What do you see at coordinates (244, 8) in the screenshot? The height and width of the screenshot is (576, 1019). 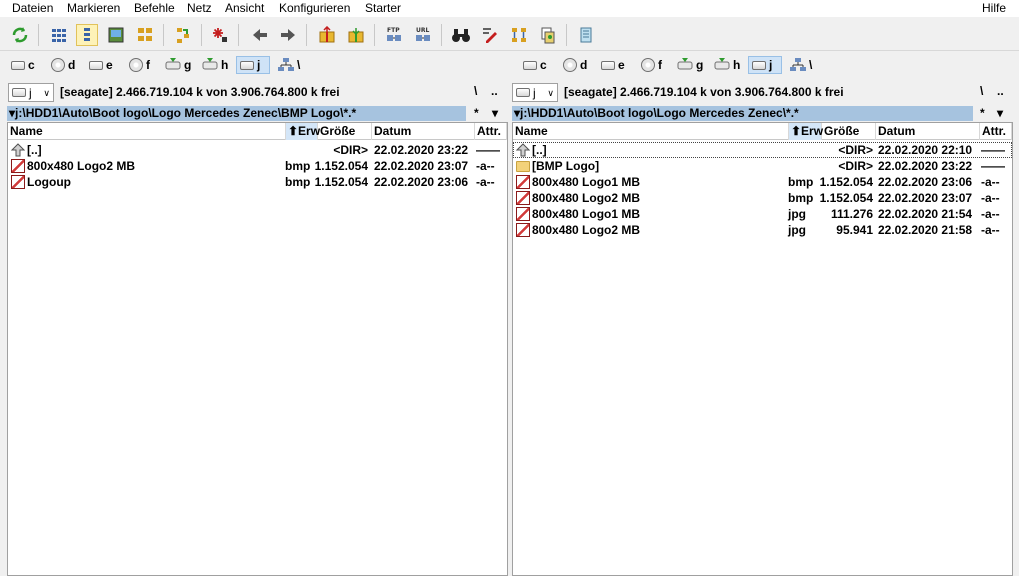 I see `menu-ansicht: Ansicht` at bounding box center [244, 8].